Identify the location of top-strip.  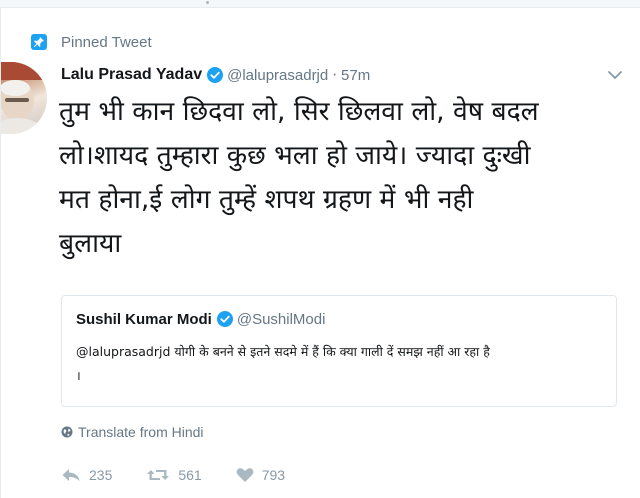
(320, 4).